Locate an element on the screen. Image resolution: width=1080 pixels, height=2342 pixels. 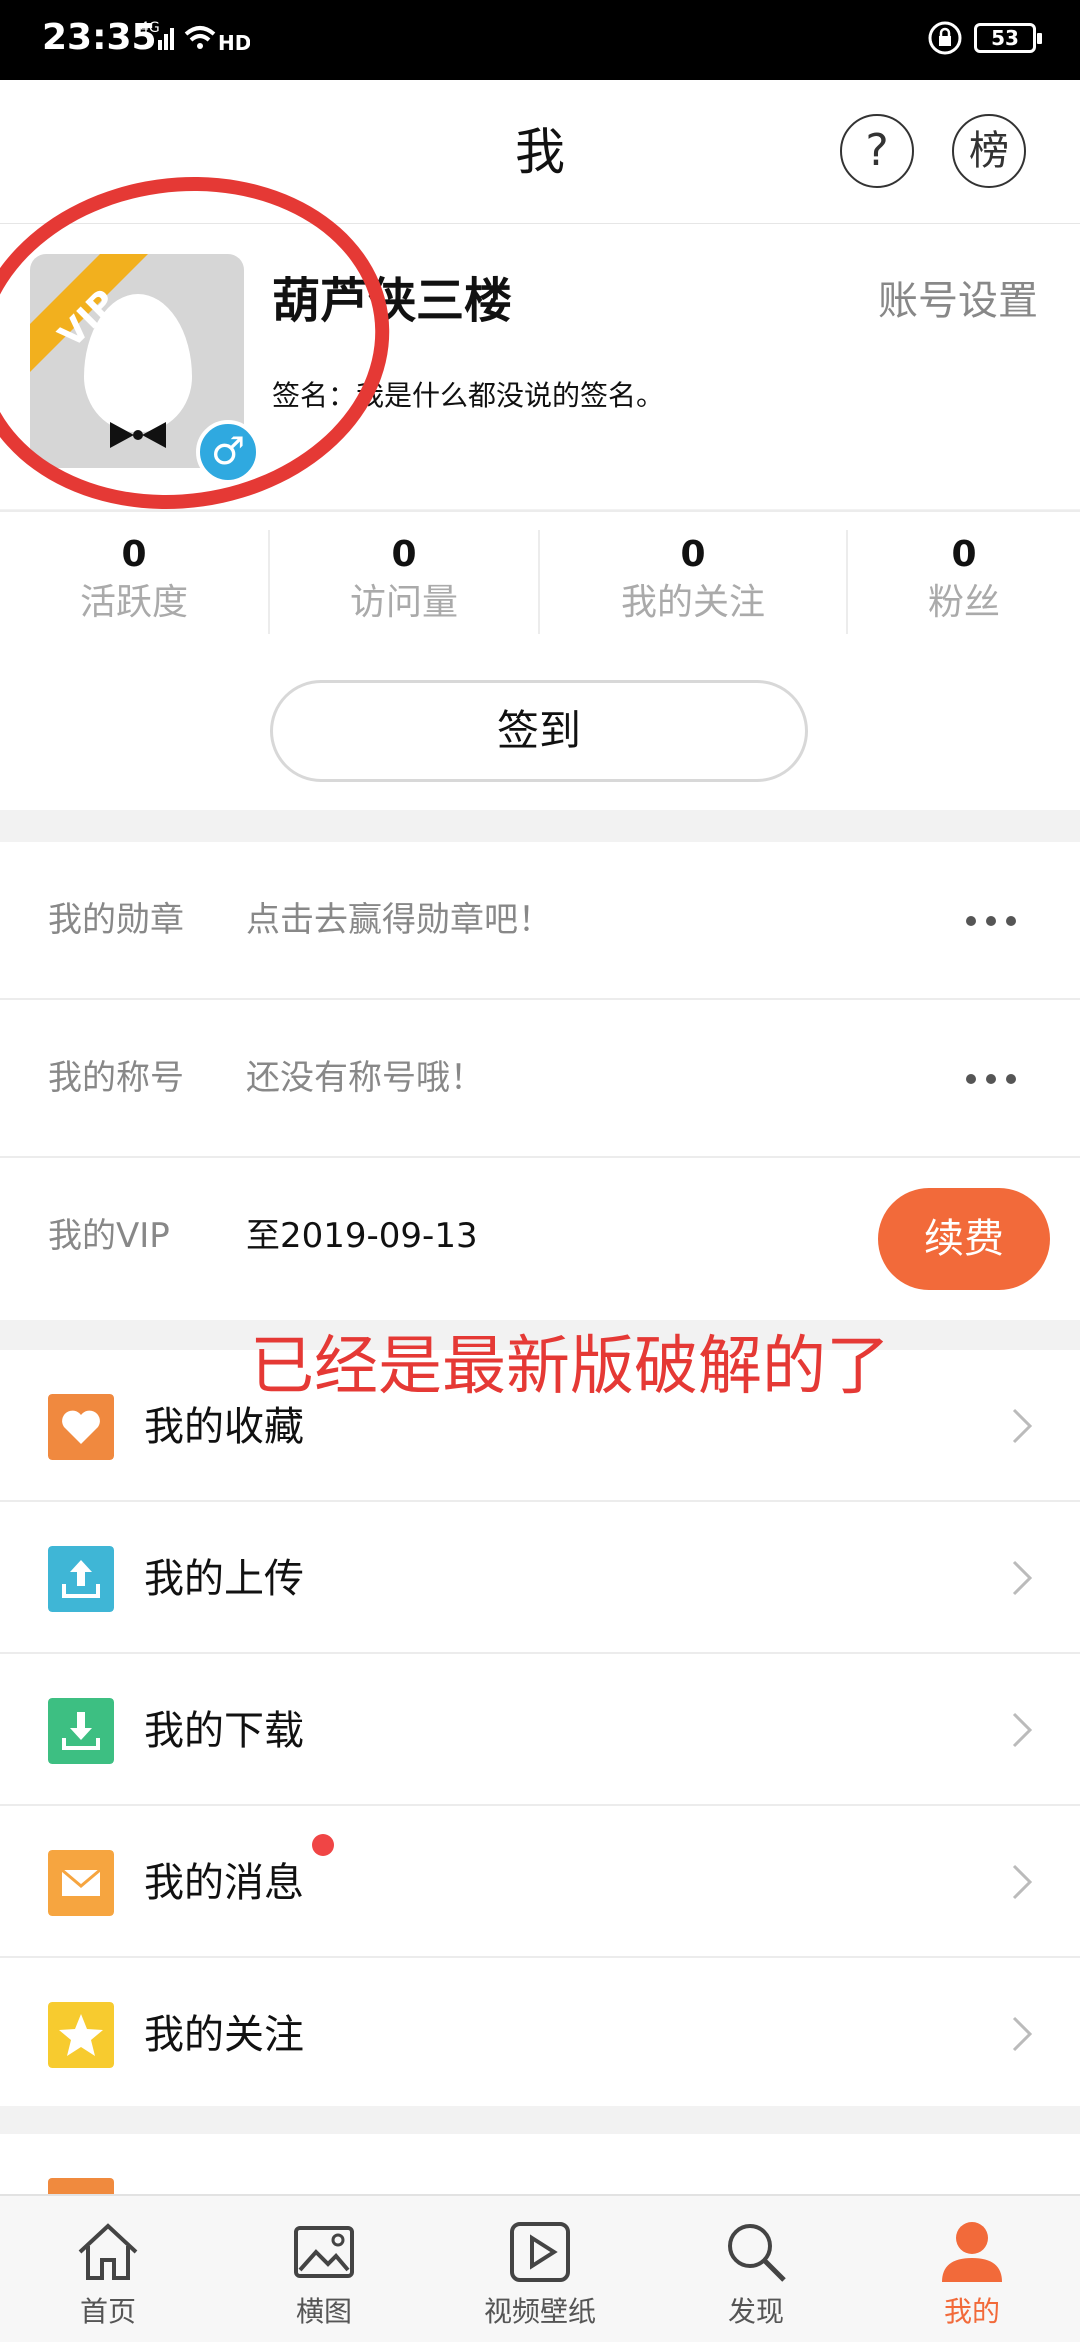
star-icon is located at coordinates (81, 2035).